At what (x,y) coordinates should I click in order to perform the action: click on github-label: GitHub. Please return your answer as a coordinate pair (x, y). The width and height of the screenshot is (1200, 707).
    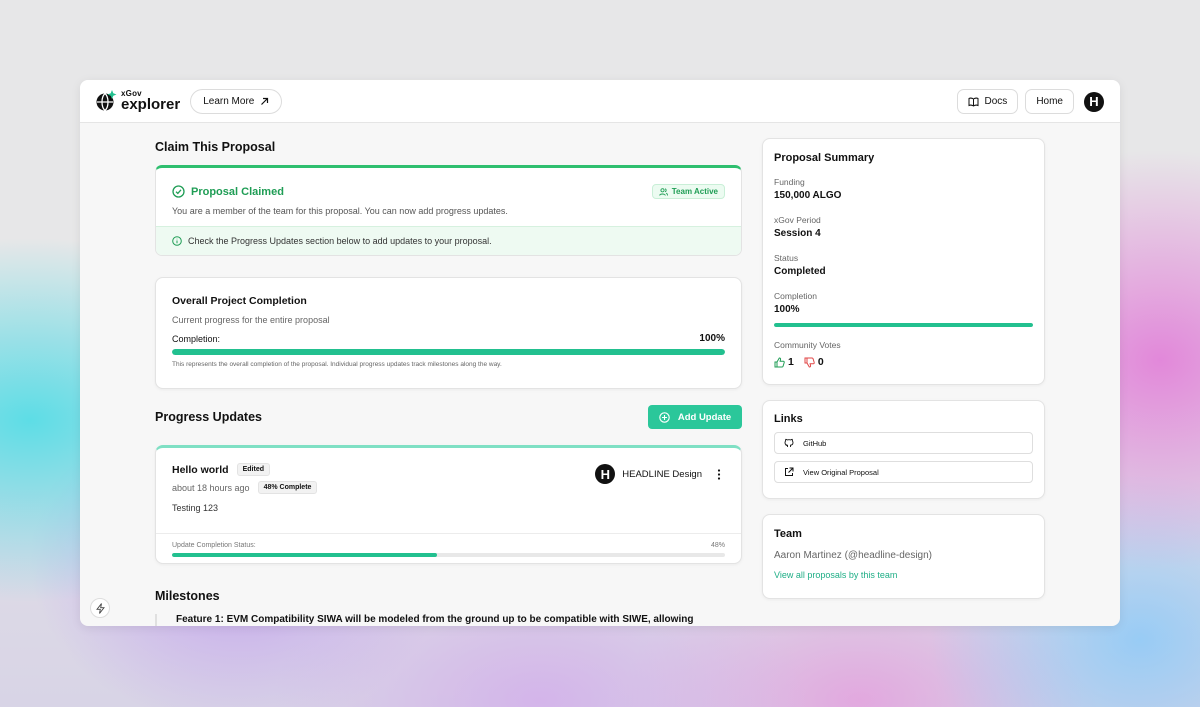
    Looking at the image, I should click on (815, 443).